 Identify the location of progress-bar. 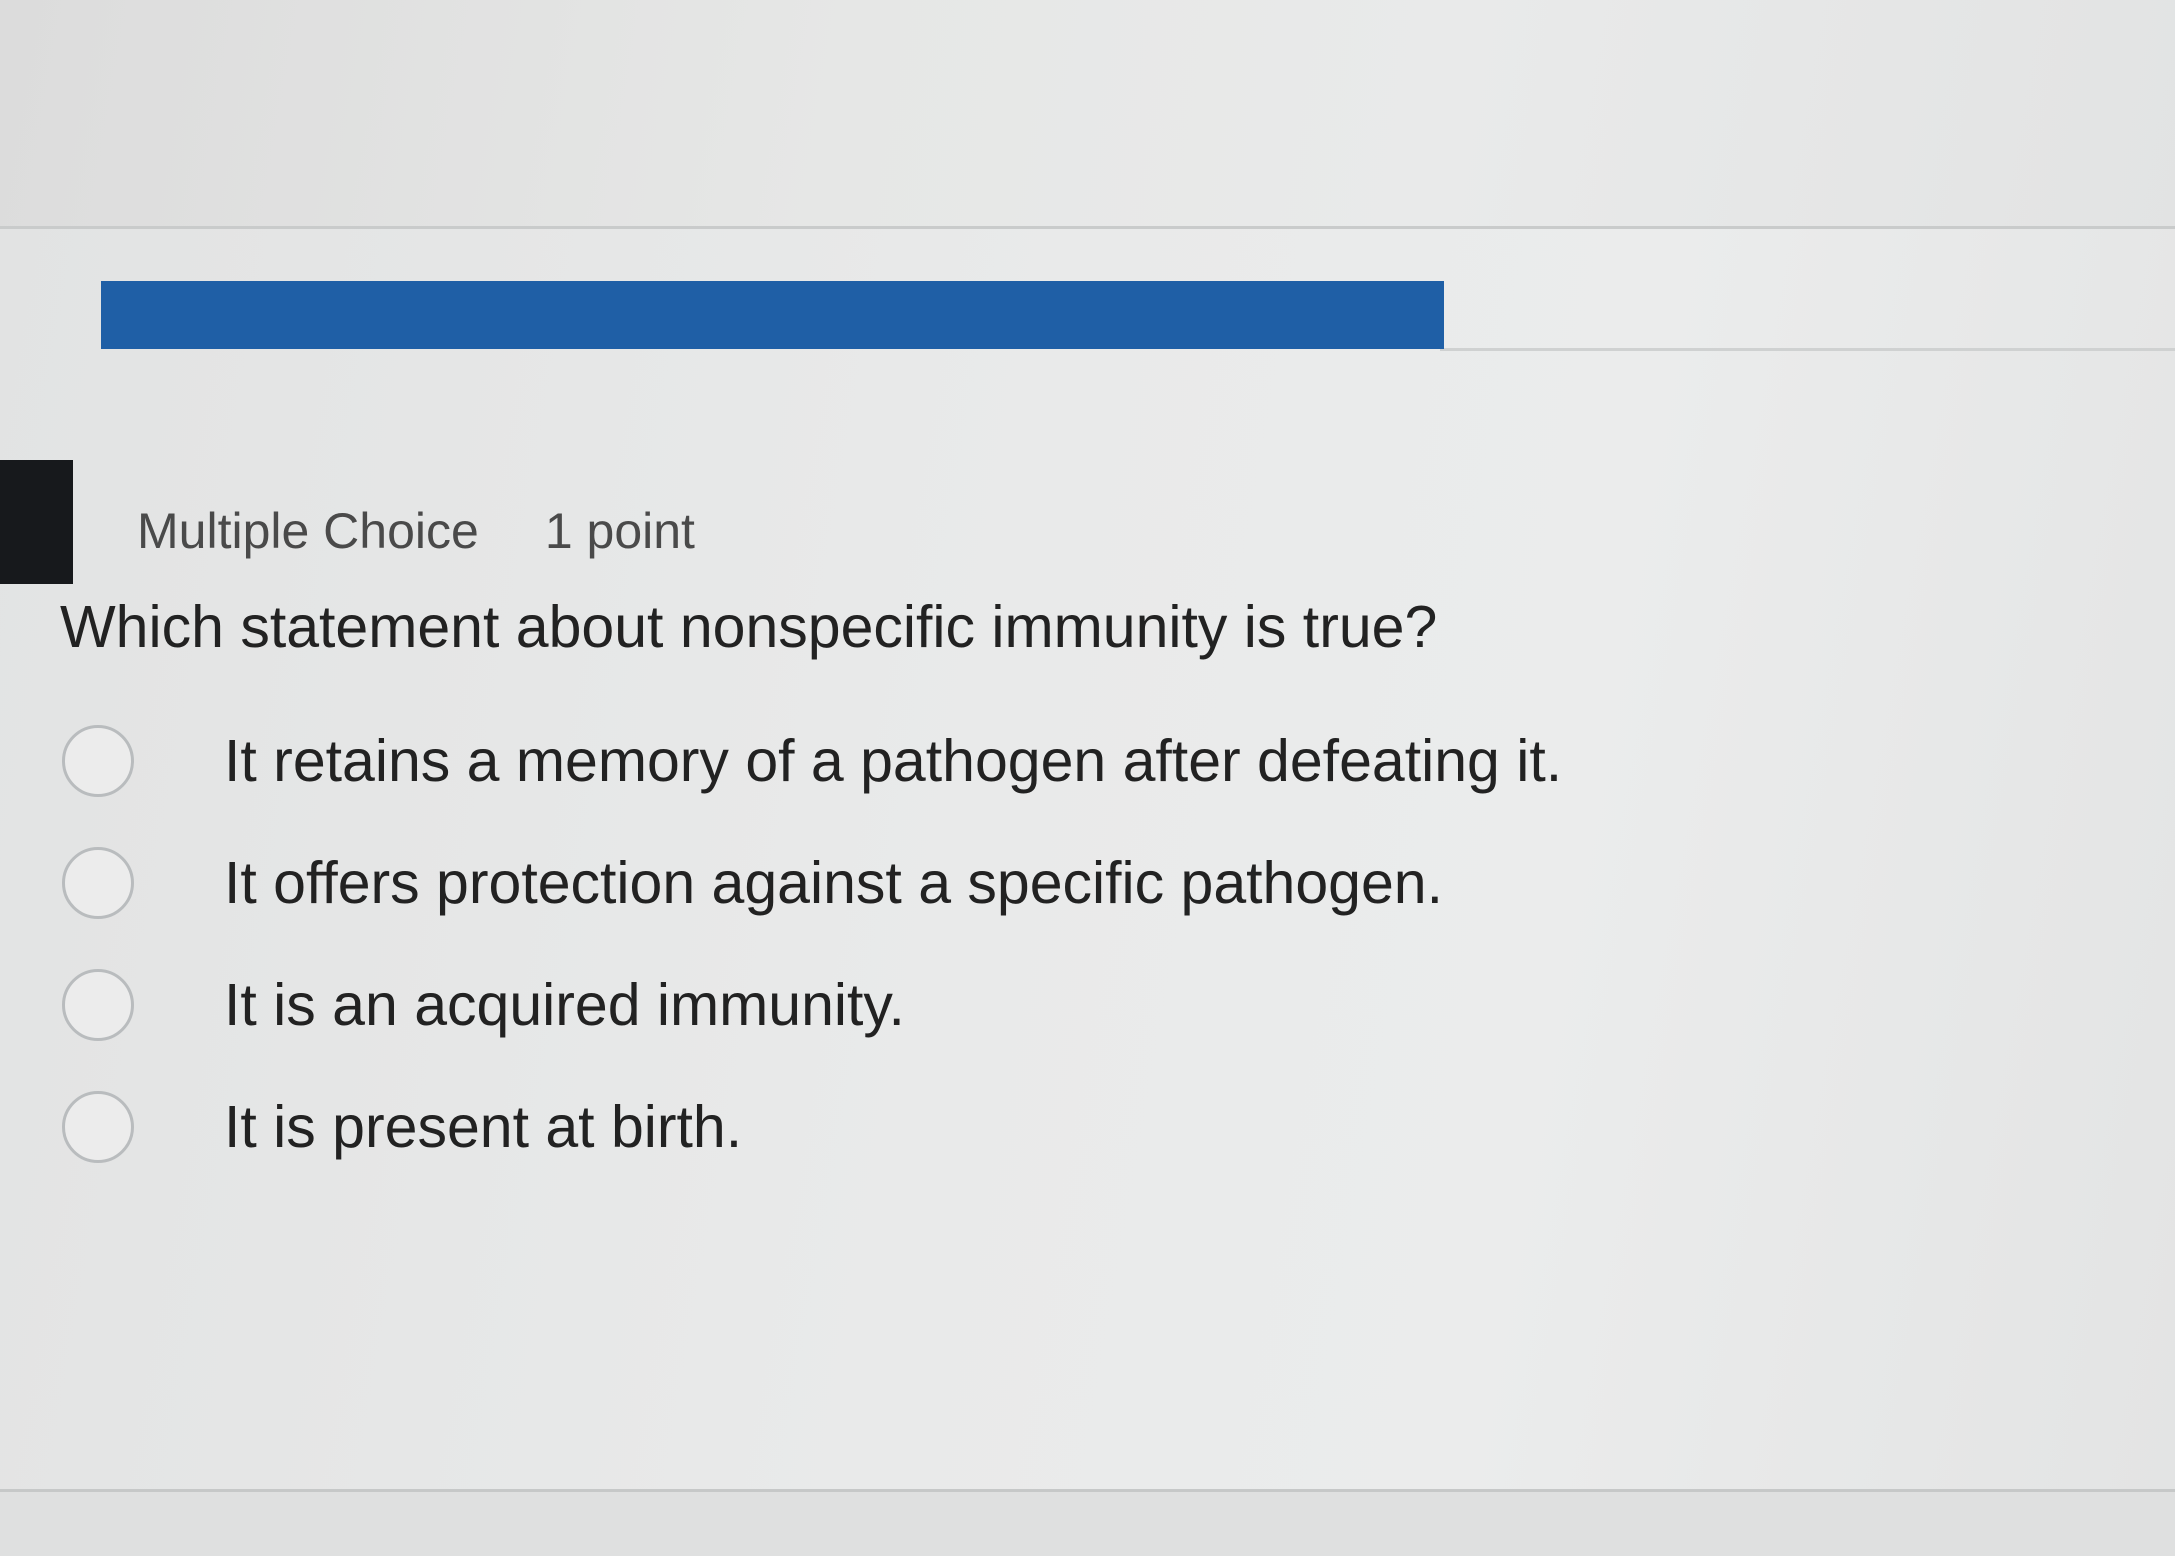
(772, 315).